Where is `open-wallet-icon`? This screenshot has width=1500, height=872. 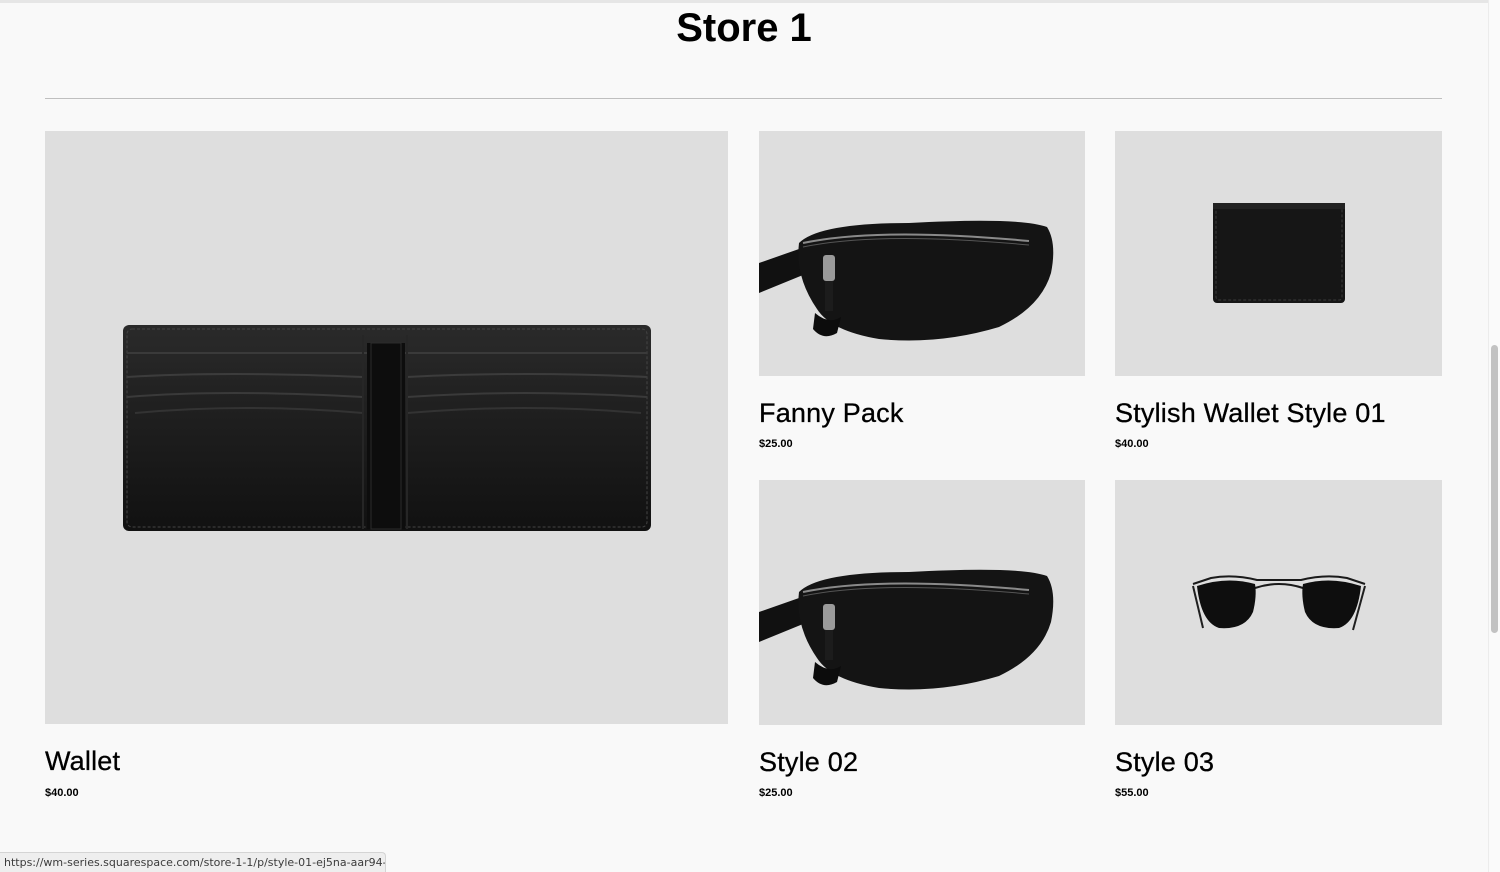 open-wallet-icon is located at coordinates (387, 428).